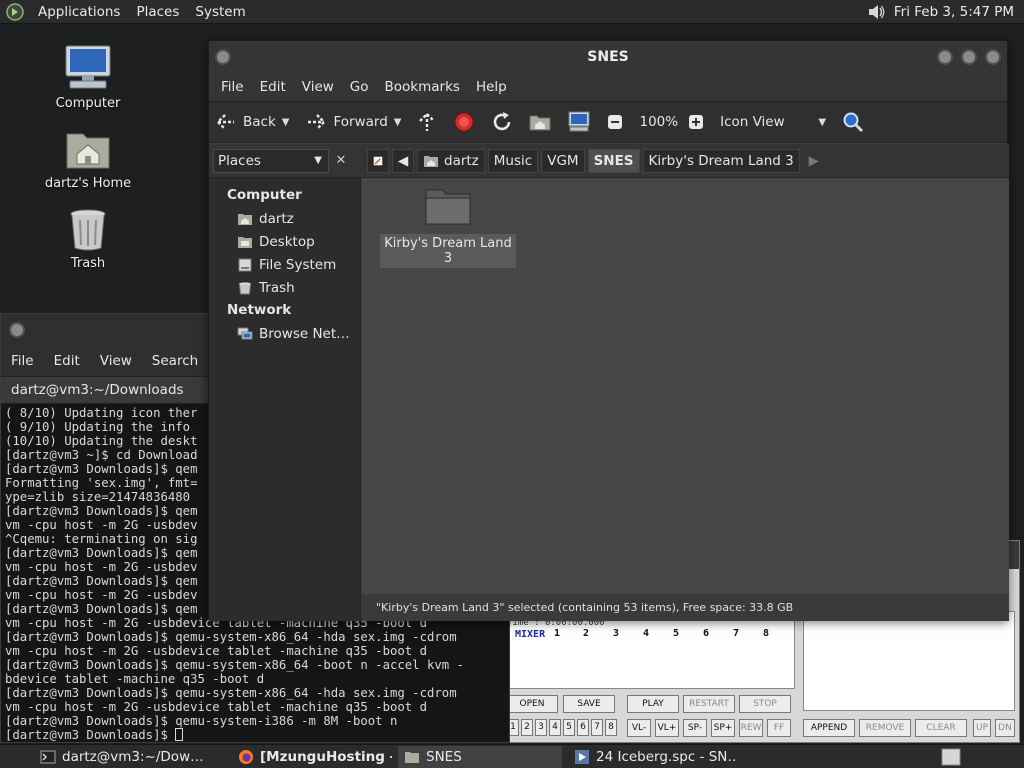 The height and width of the screenshot is (768, 1024). What do you see at coordinates (286, 122) in the screenshot?
I see `back-history-dropdown-icon: ▼` at bounding box center [286, 122].